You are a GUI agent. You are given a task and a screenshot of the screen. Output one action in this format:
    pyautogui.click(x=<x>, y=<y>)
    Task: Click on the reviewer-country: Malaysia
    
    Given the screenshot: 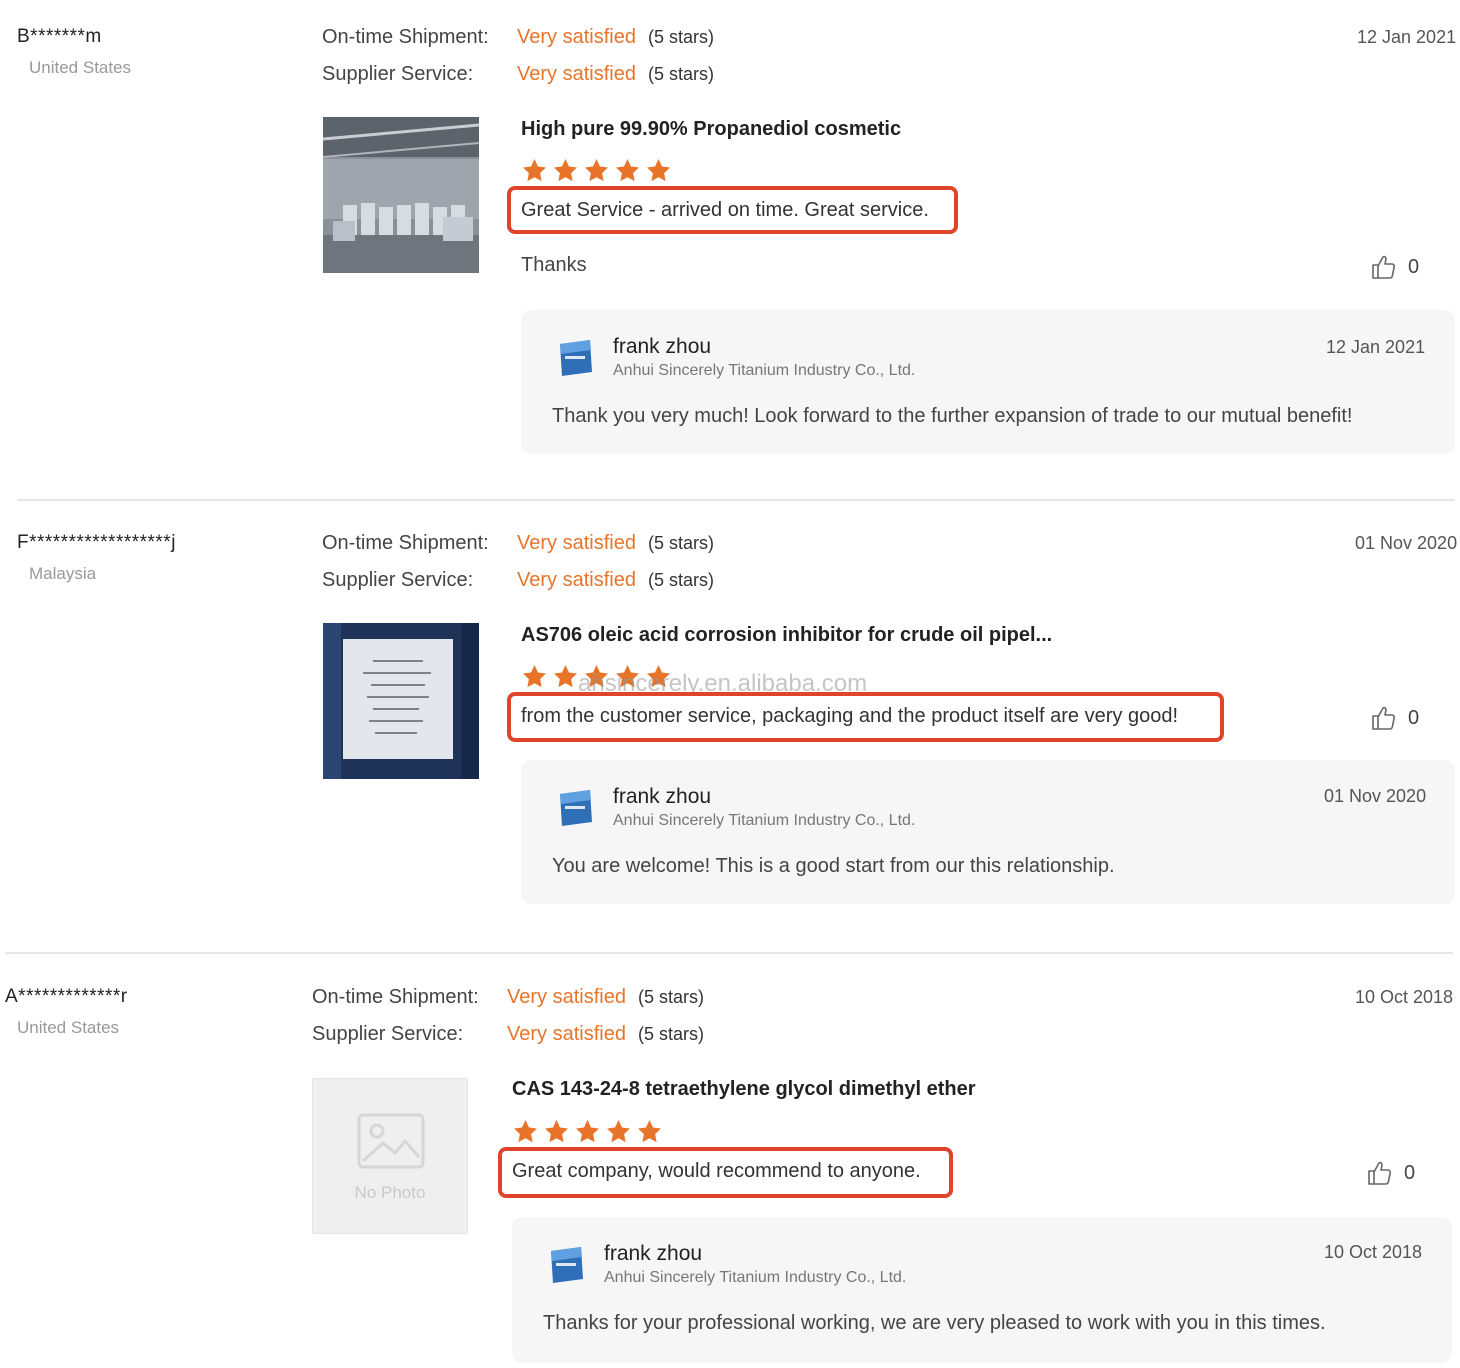 What is the action you would take?
    pyautogui.click(x=63, y=573)
    